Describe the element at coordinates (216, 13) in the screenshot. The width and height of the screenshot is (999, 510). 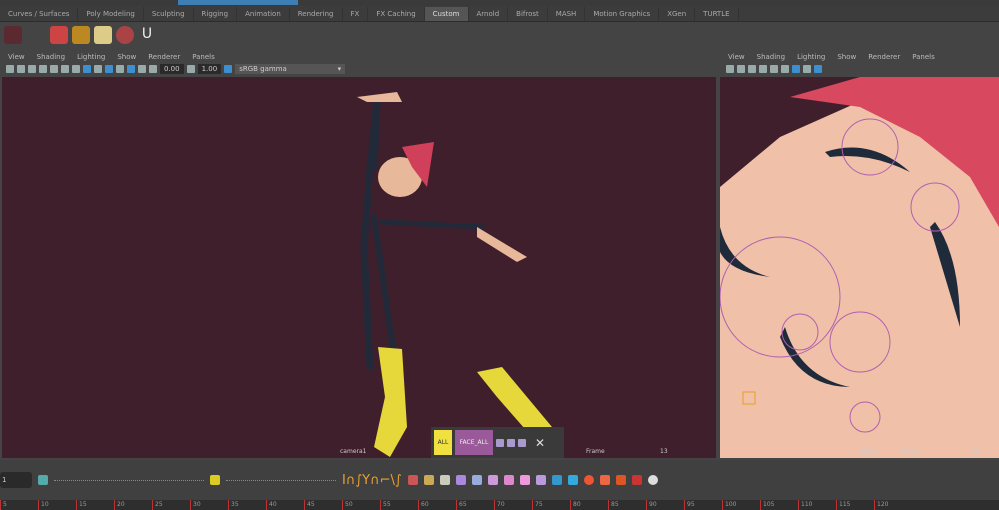
I see `shelf-tab: Rigging` at that location.